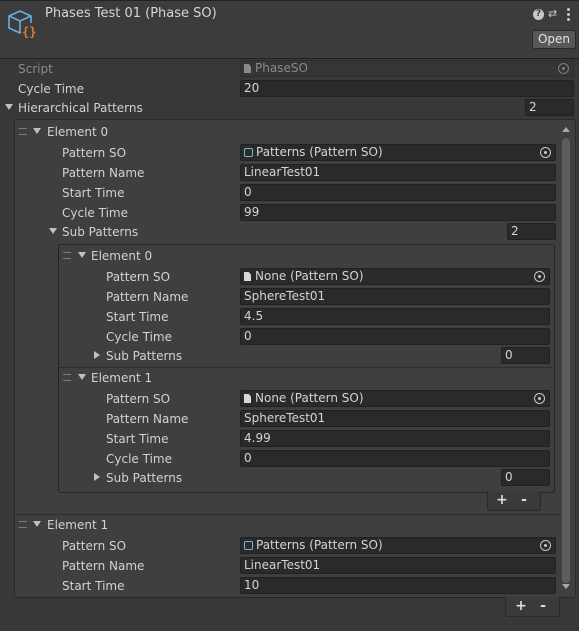  Describe the element at coordinates (137, 439) in the screenshot. I see `sub-element-1-start-time-label: Start Time` at that location.